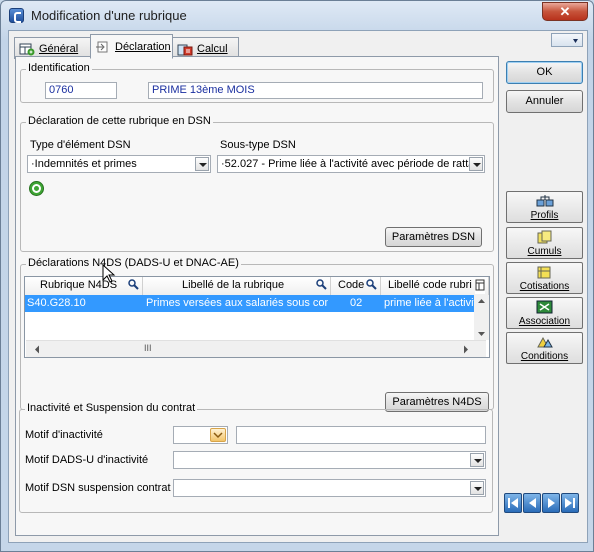  What do you see at coordinates (148, 348) in the screenshot?
I see `scroll-thumb-grip: III` at bounding box center [148, 348].